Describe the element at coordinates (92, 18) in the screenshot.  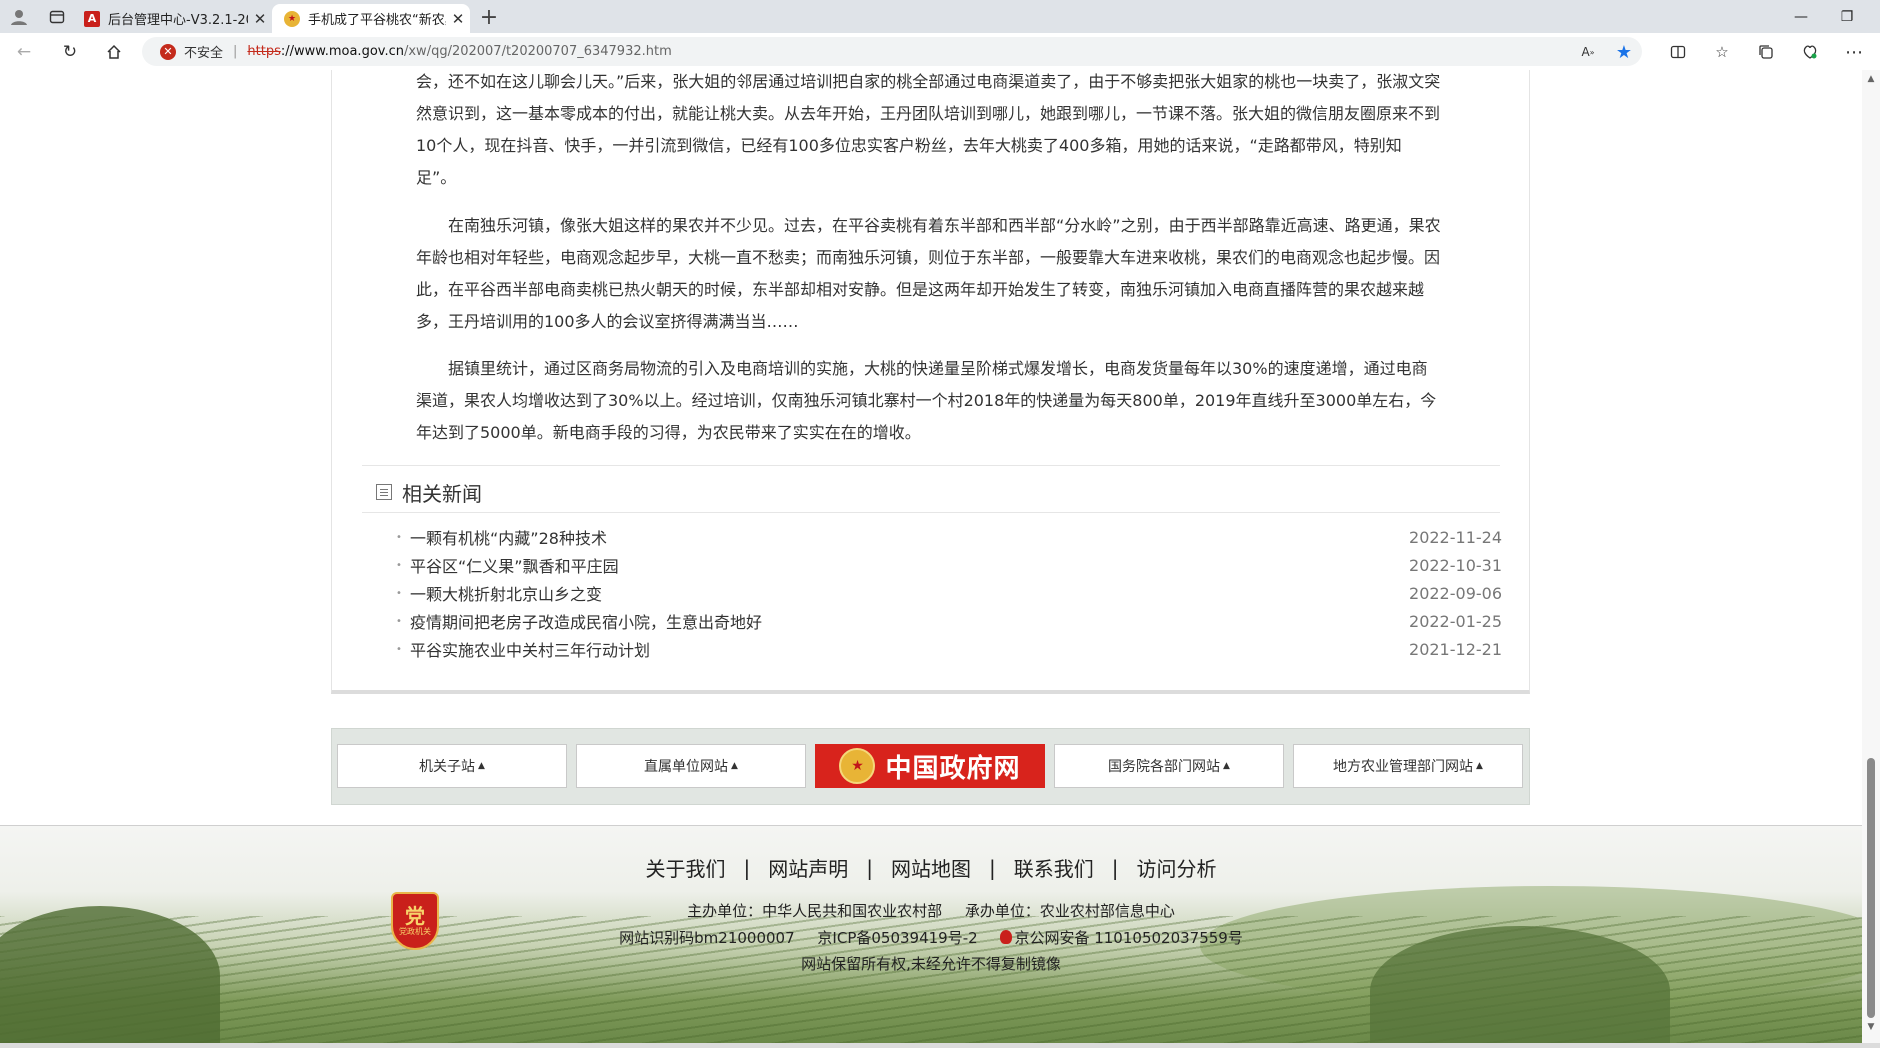
I see `a-letter-icon: A` at that location.